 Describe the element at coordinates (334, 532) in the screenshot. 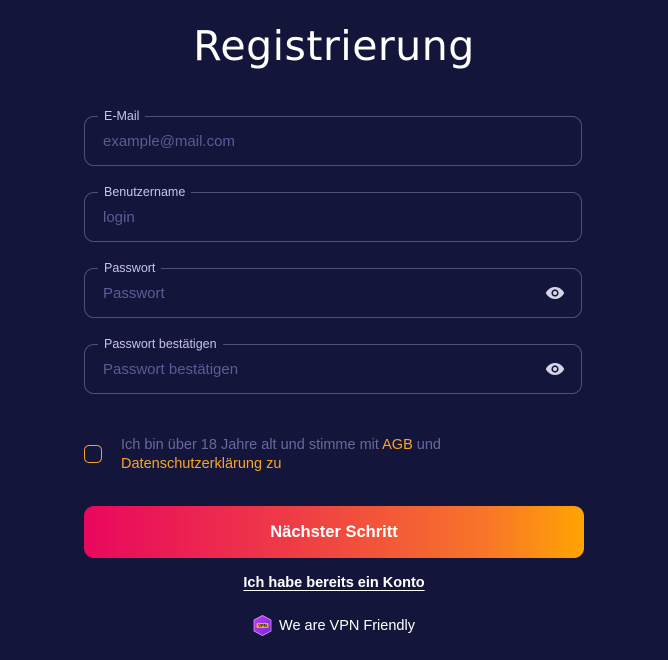

I see `next-step-button: Nächster Schritt` at that location.